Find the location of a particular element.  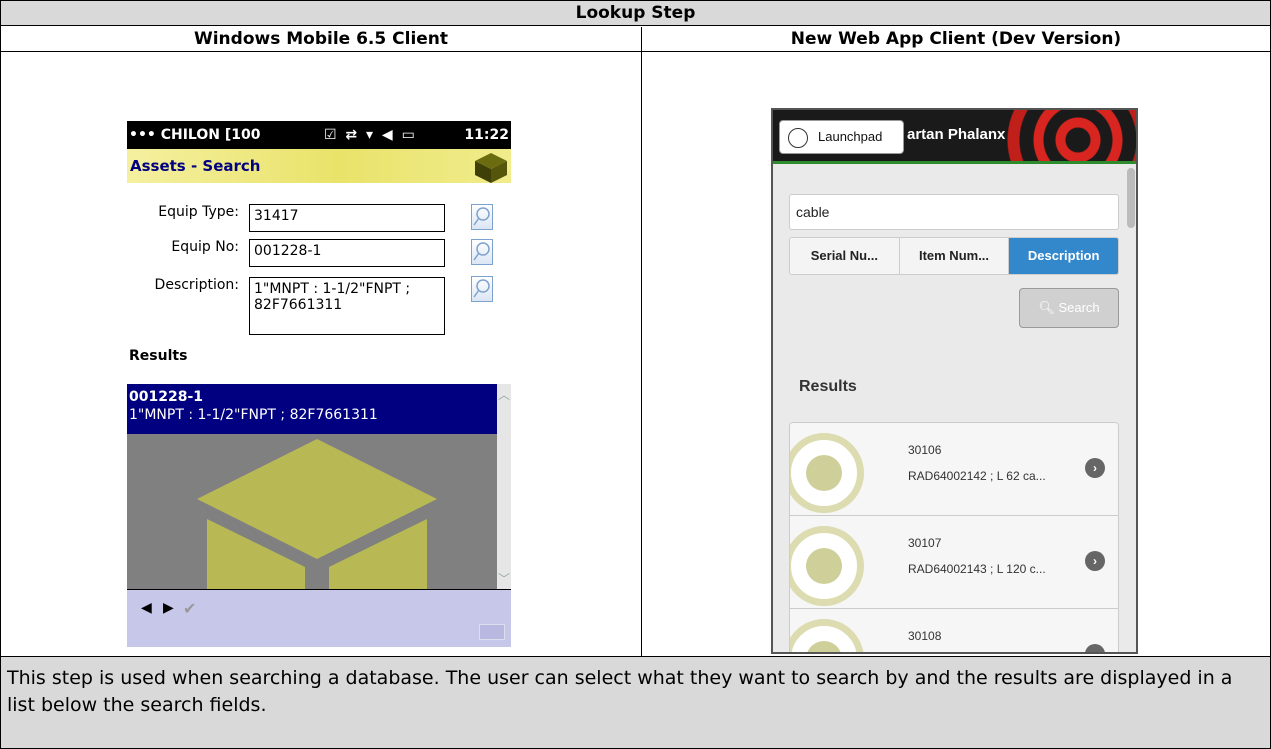

wm-results-heading: Results is located at coordinates (158, 356).